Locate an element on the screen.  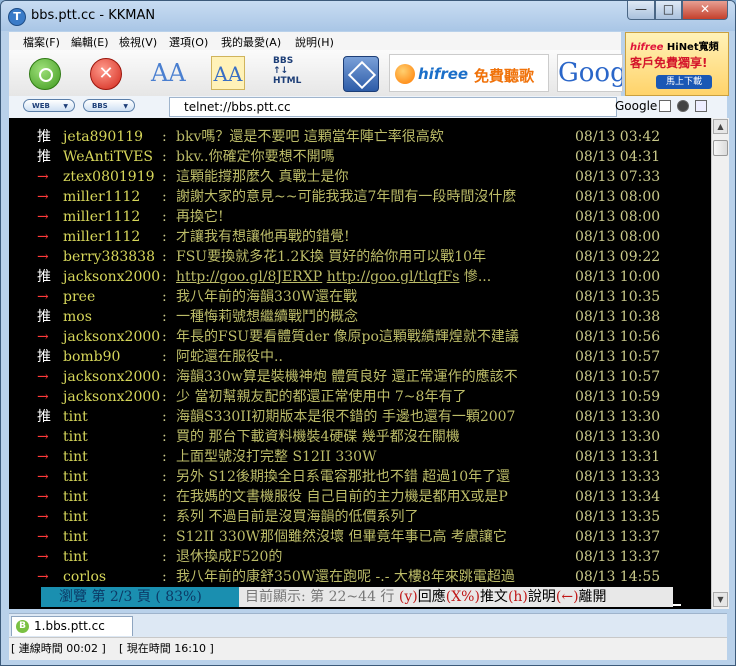
current-time: [ 現在時間 16:10 ] is located at coordinates (166, 648).